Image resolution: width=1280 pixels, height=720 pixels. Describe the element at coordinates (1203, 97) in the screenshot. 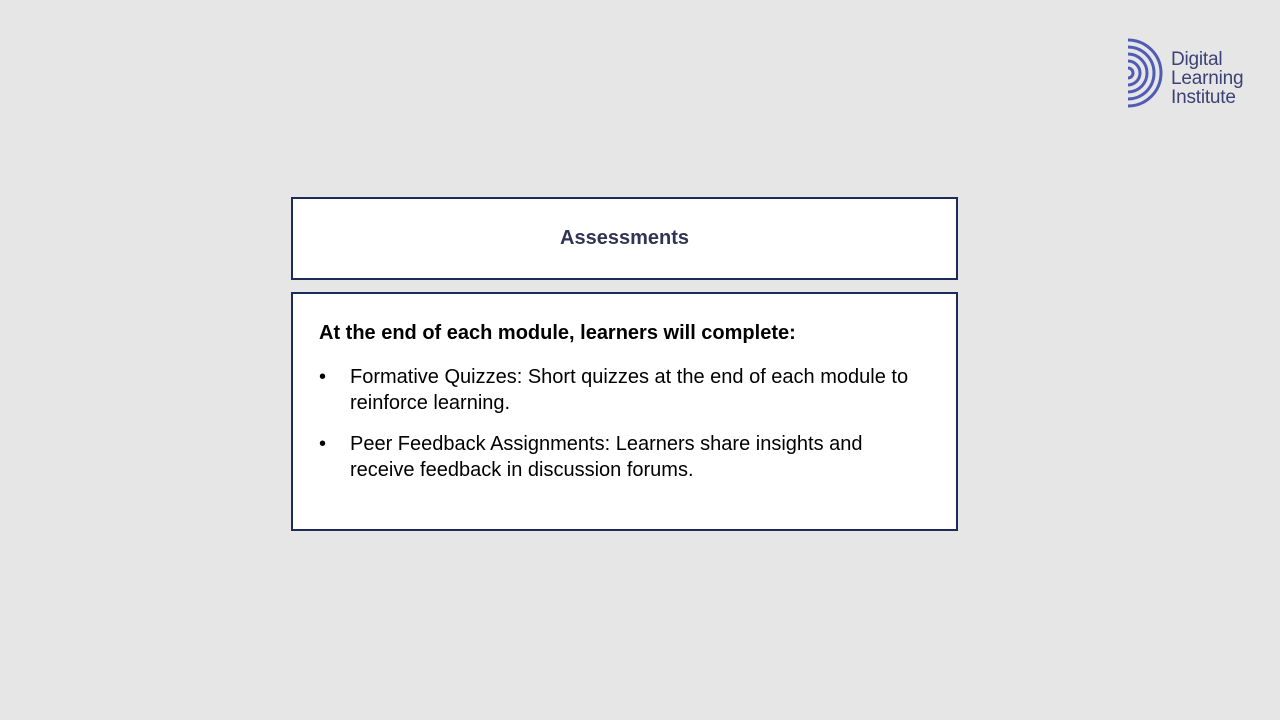

I see `logo-line-3: Institute` at that location.